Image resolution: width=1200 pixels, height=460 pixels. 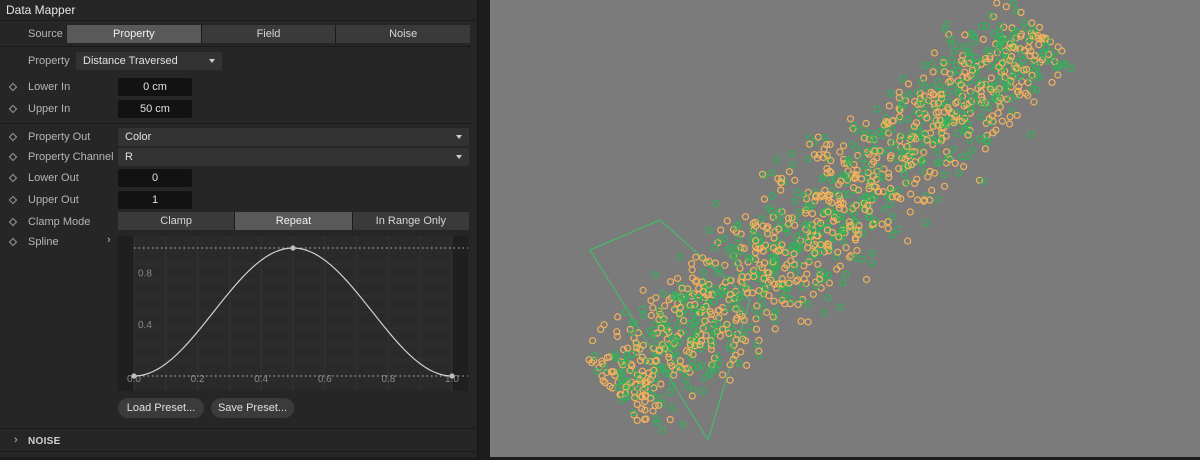 I want to click on lower-out-field: 0, so click(x=155, y=178).